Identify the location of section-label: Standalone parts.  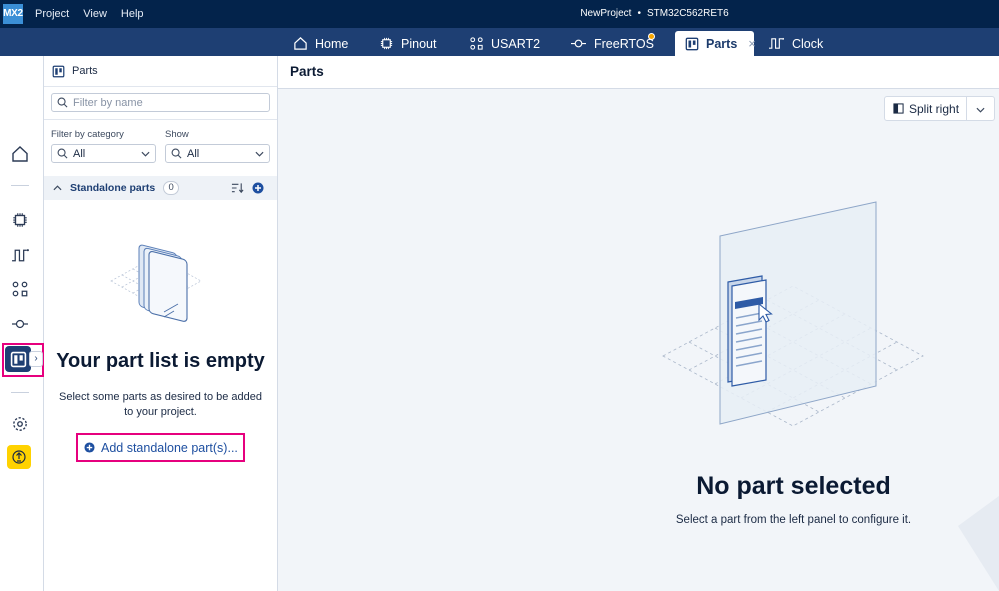
(113, 188).